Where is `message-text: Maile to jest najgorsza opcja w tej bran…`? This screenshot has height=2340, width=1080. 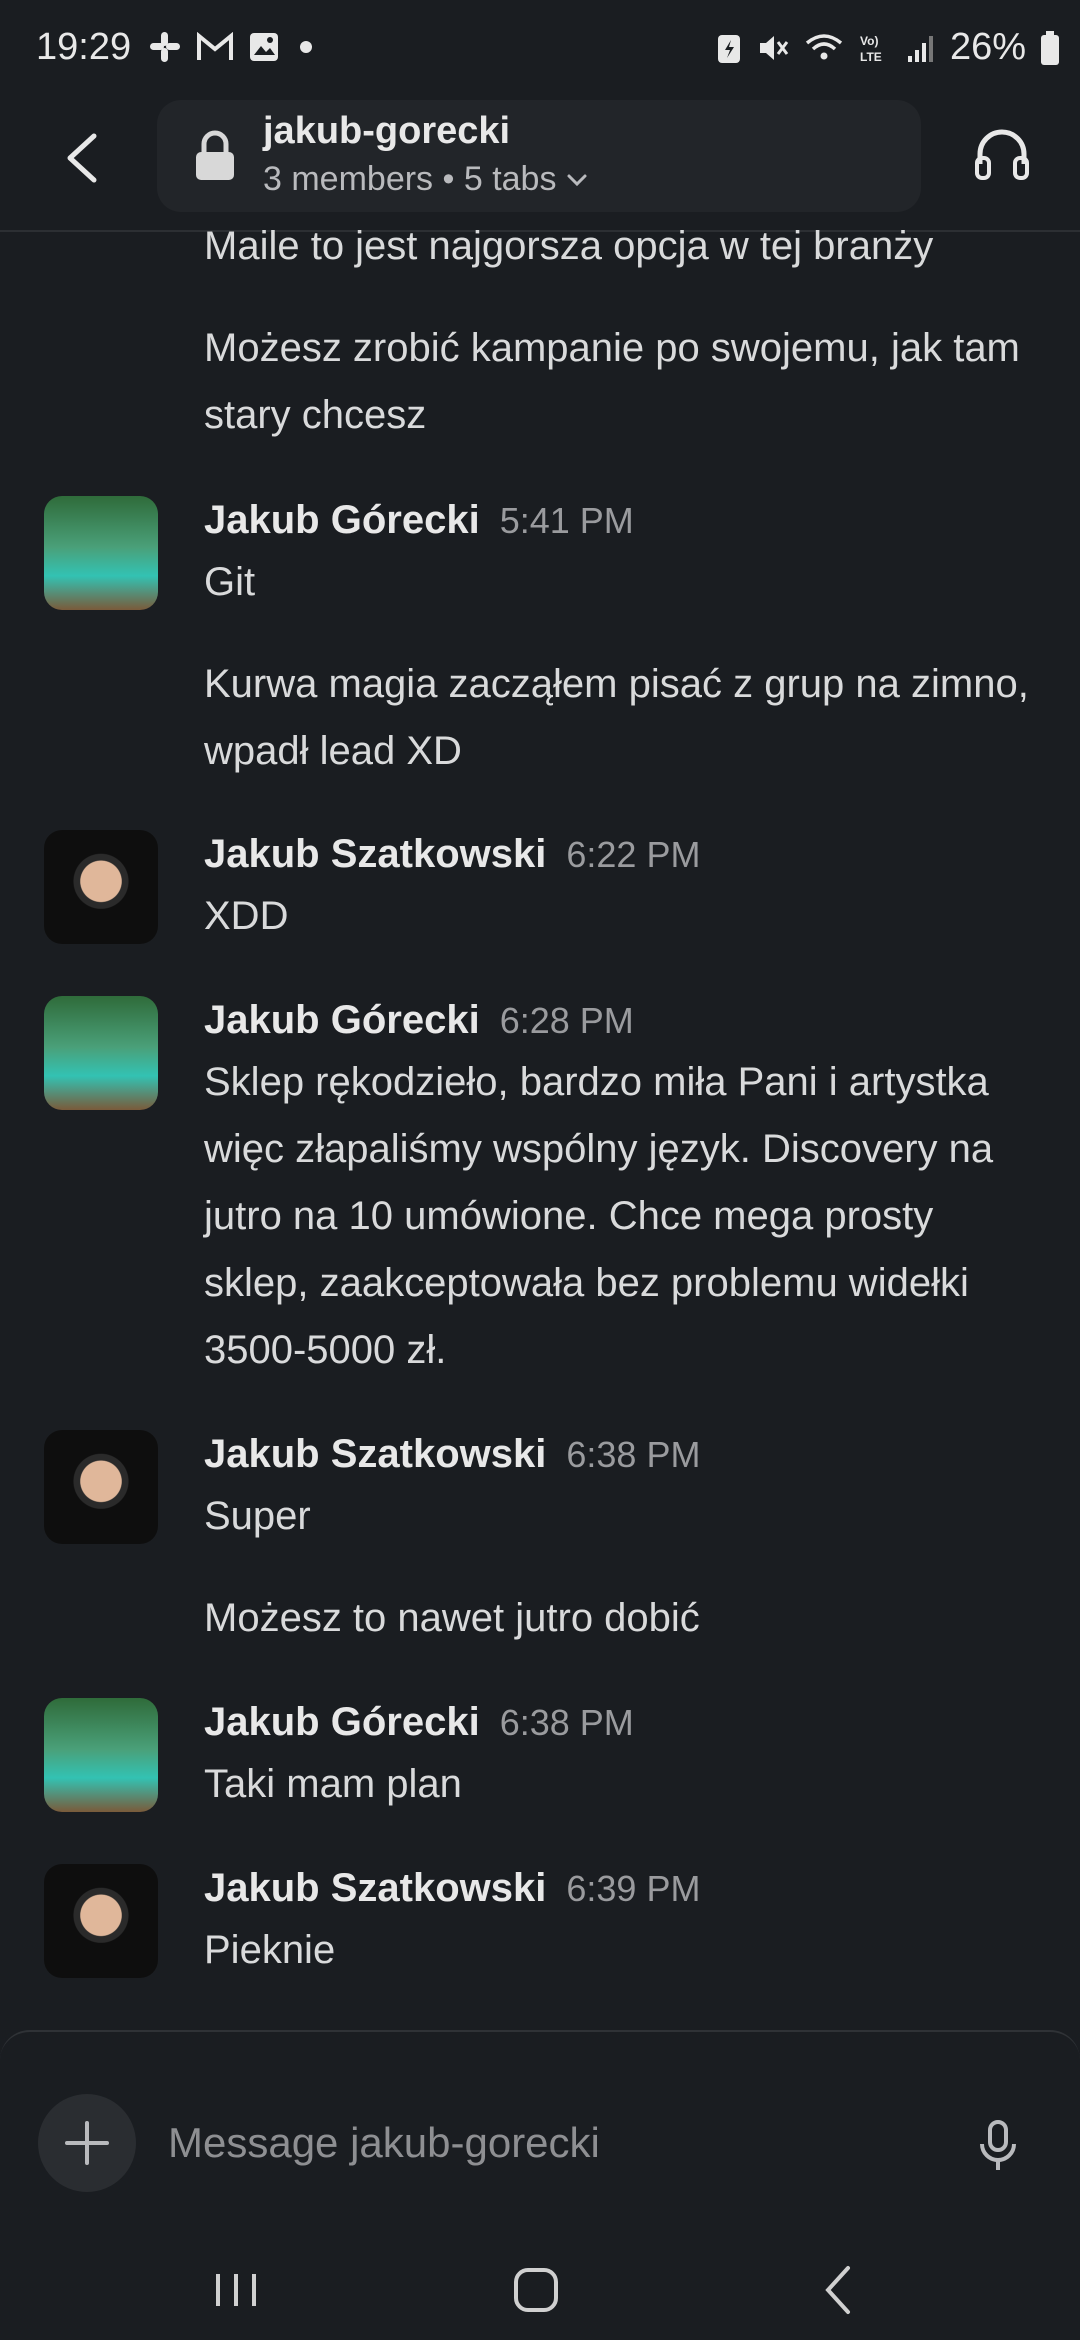
message-text: Maile to jest najgorsza opcja w tej bran… is located at coordinates (569, 249).